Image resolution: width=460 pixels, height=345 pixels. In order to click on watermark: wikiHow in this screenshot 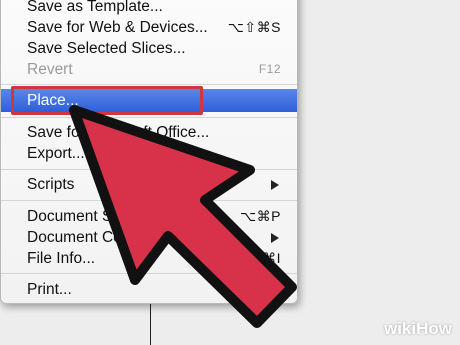, I will do `click(418, 329)`.